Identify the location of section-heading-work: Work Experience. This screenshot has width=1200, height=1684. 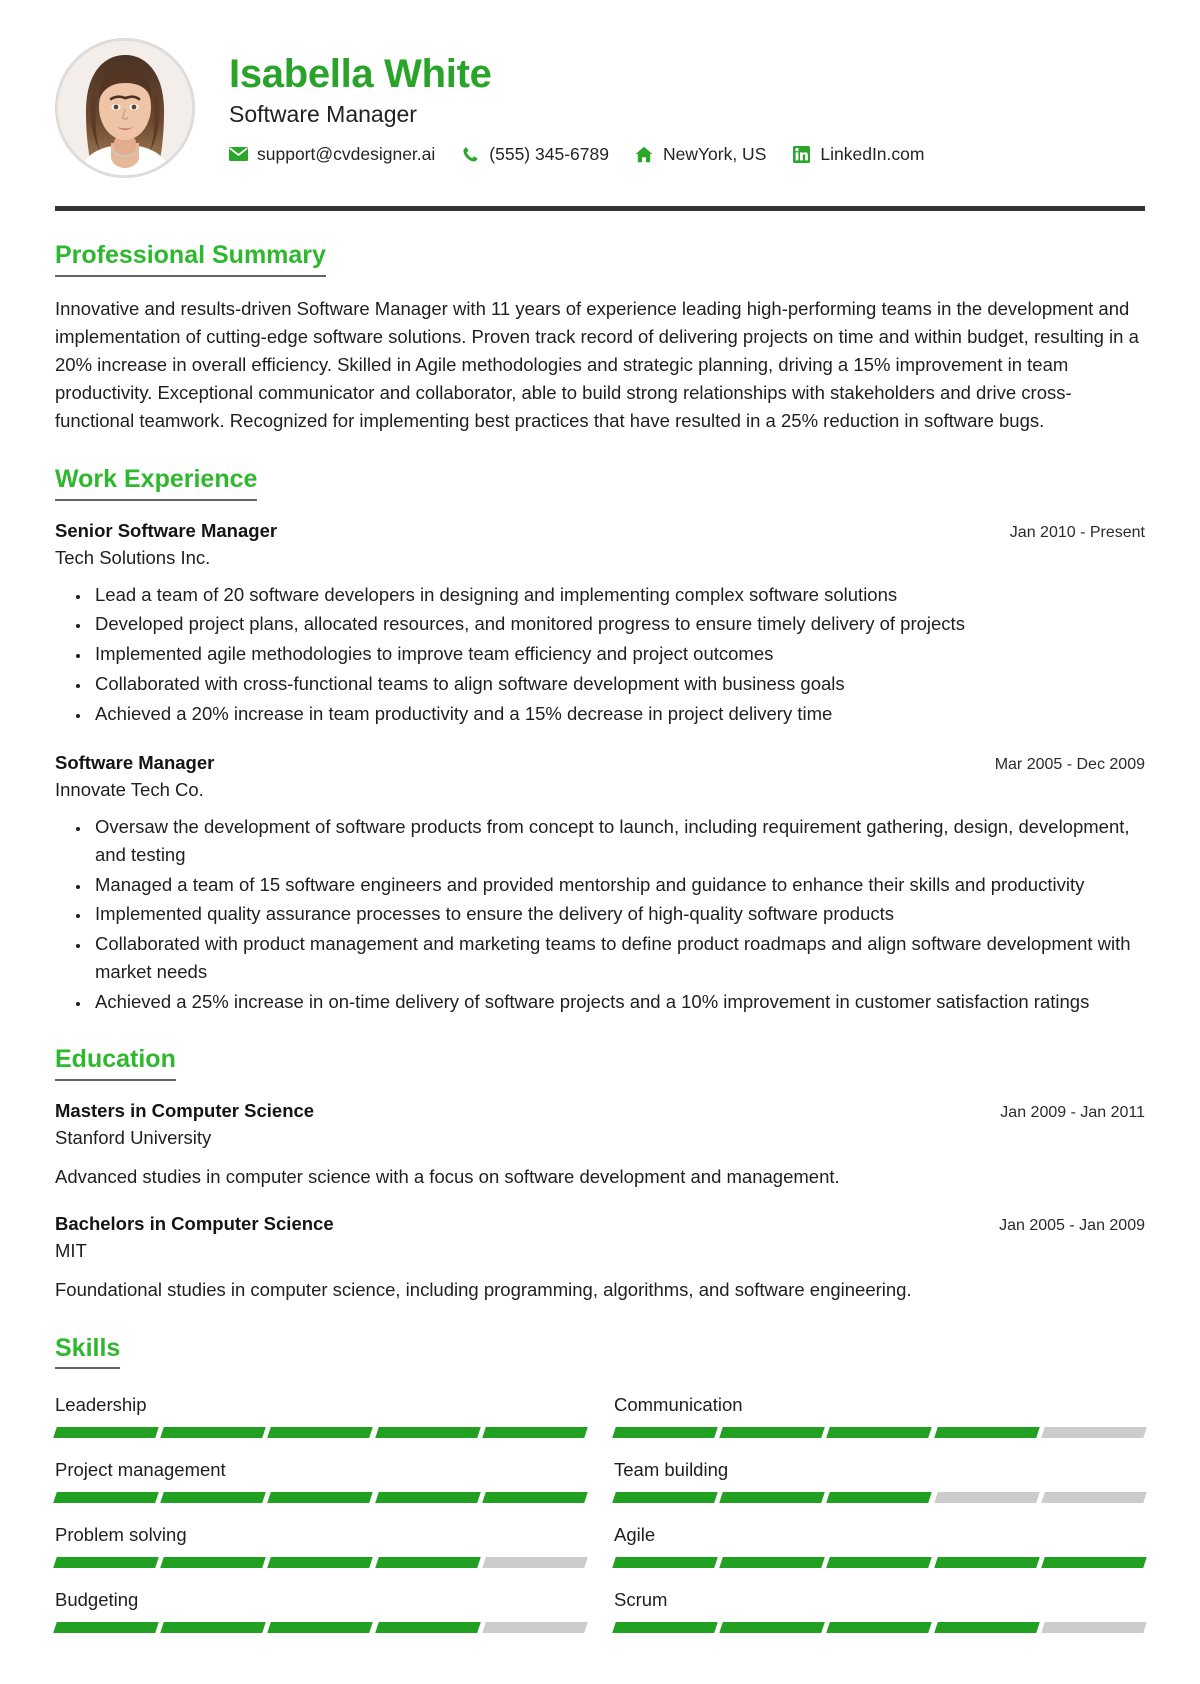
(156, 483).